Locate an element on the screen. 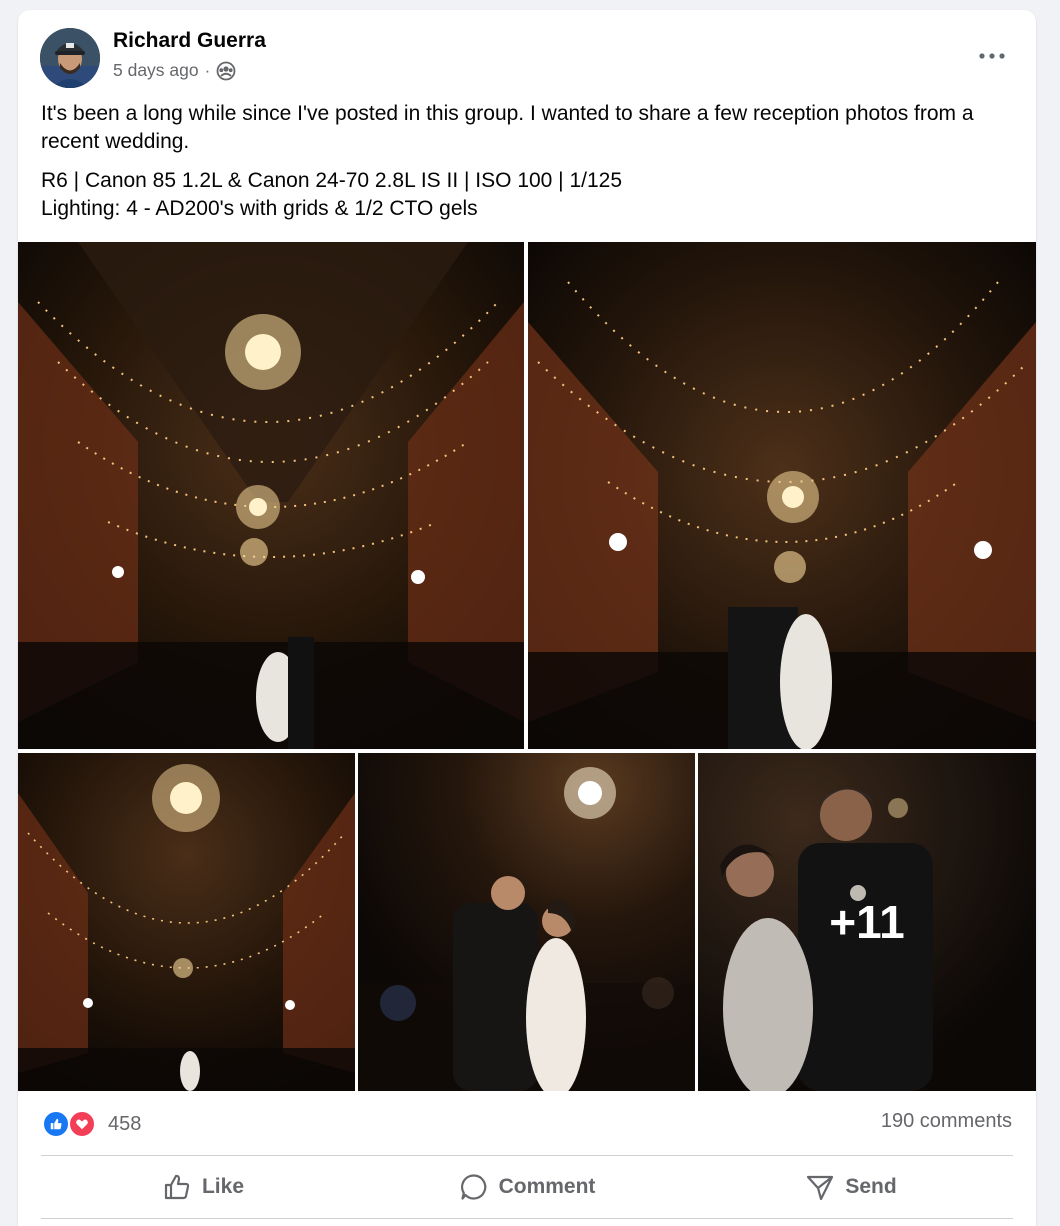 Image resolution: width=1060 pixels, height=1226 pixels. post-actions-bar: Like Comment Send is located at coordinates (527, 1187).